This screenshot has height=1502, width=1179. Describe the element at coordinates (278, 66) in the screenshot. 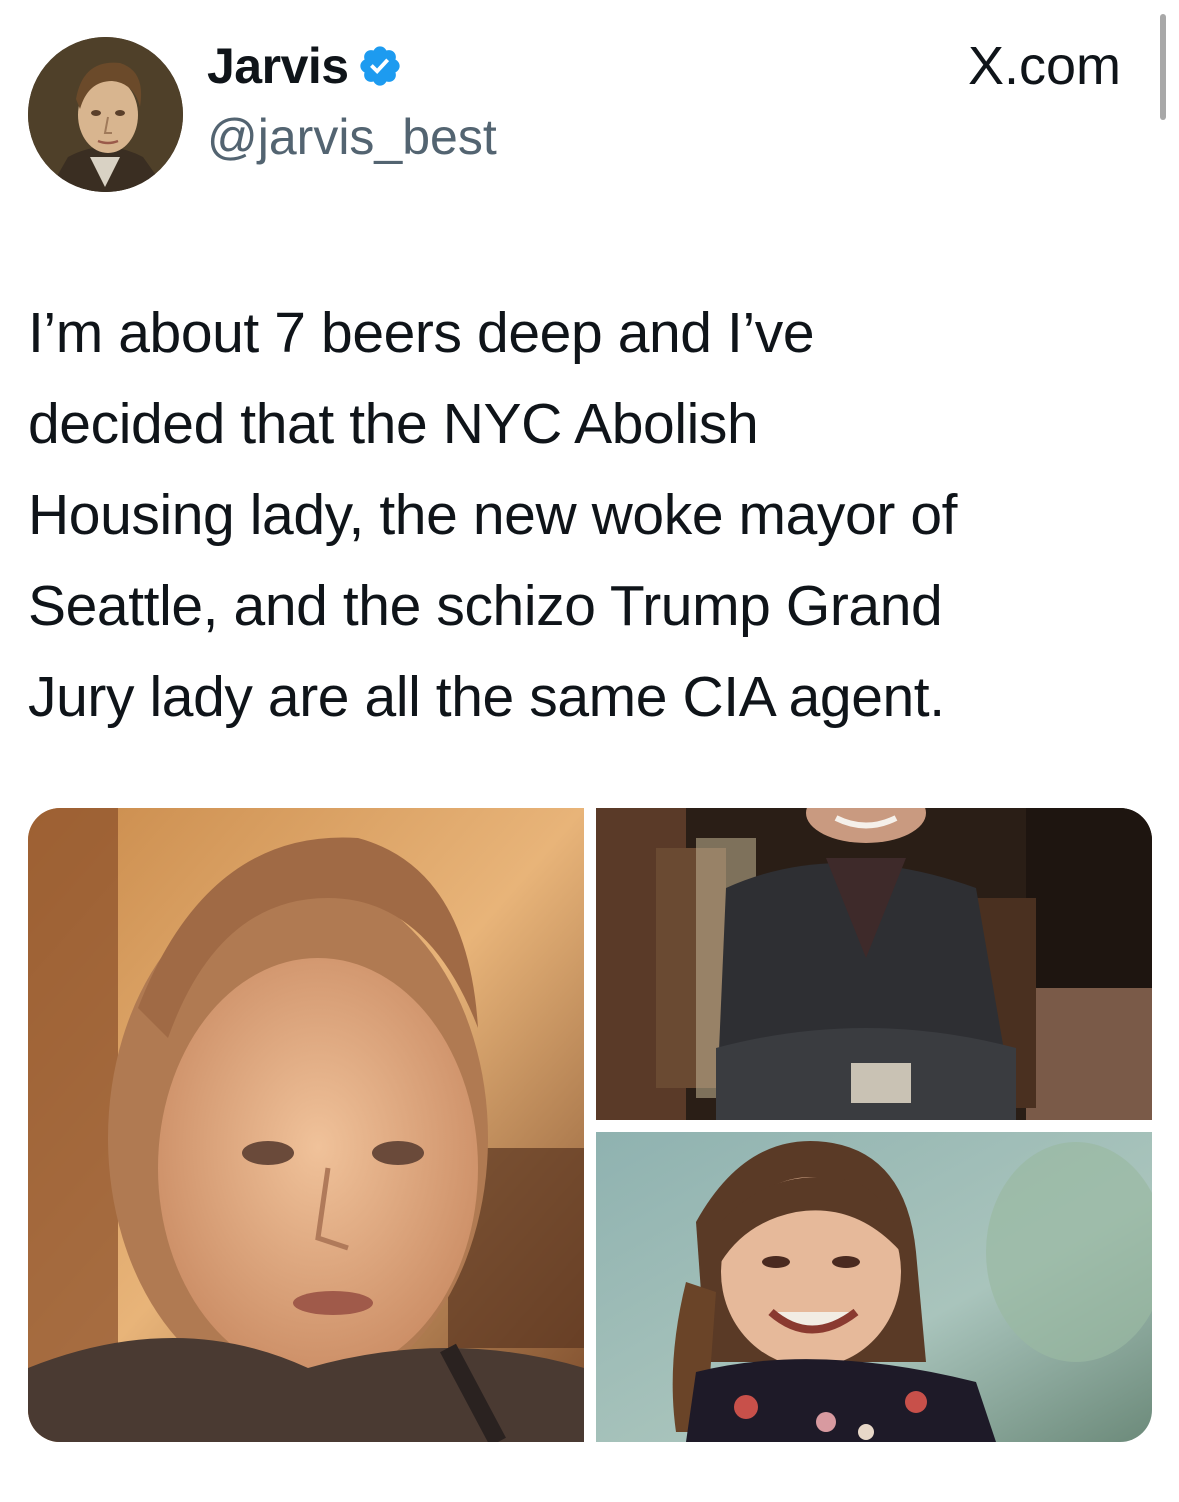

I see `author-display-name: Jarvis` at that location.